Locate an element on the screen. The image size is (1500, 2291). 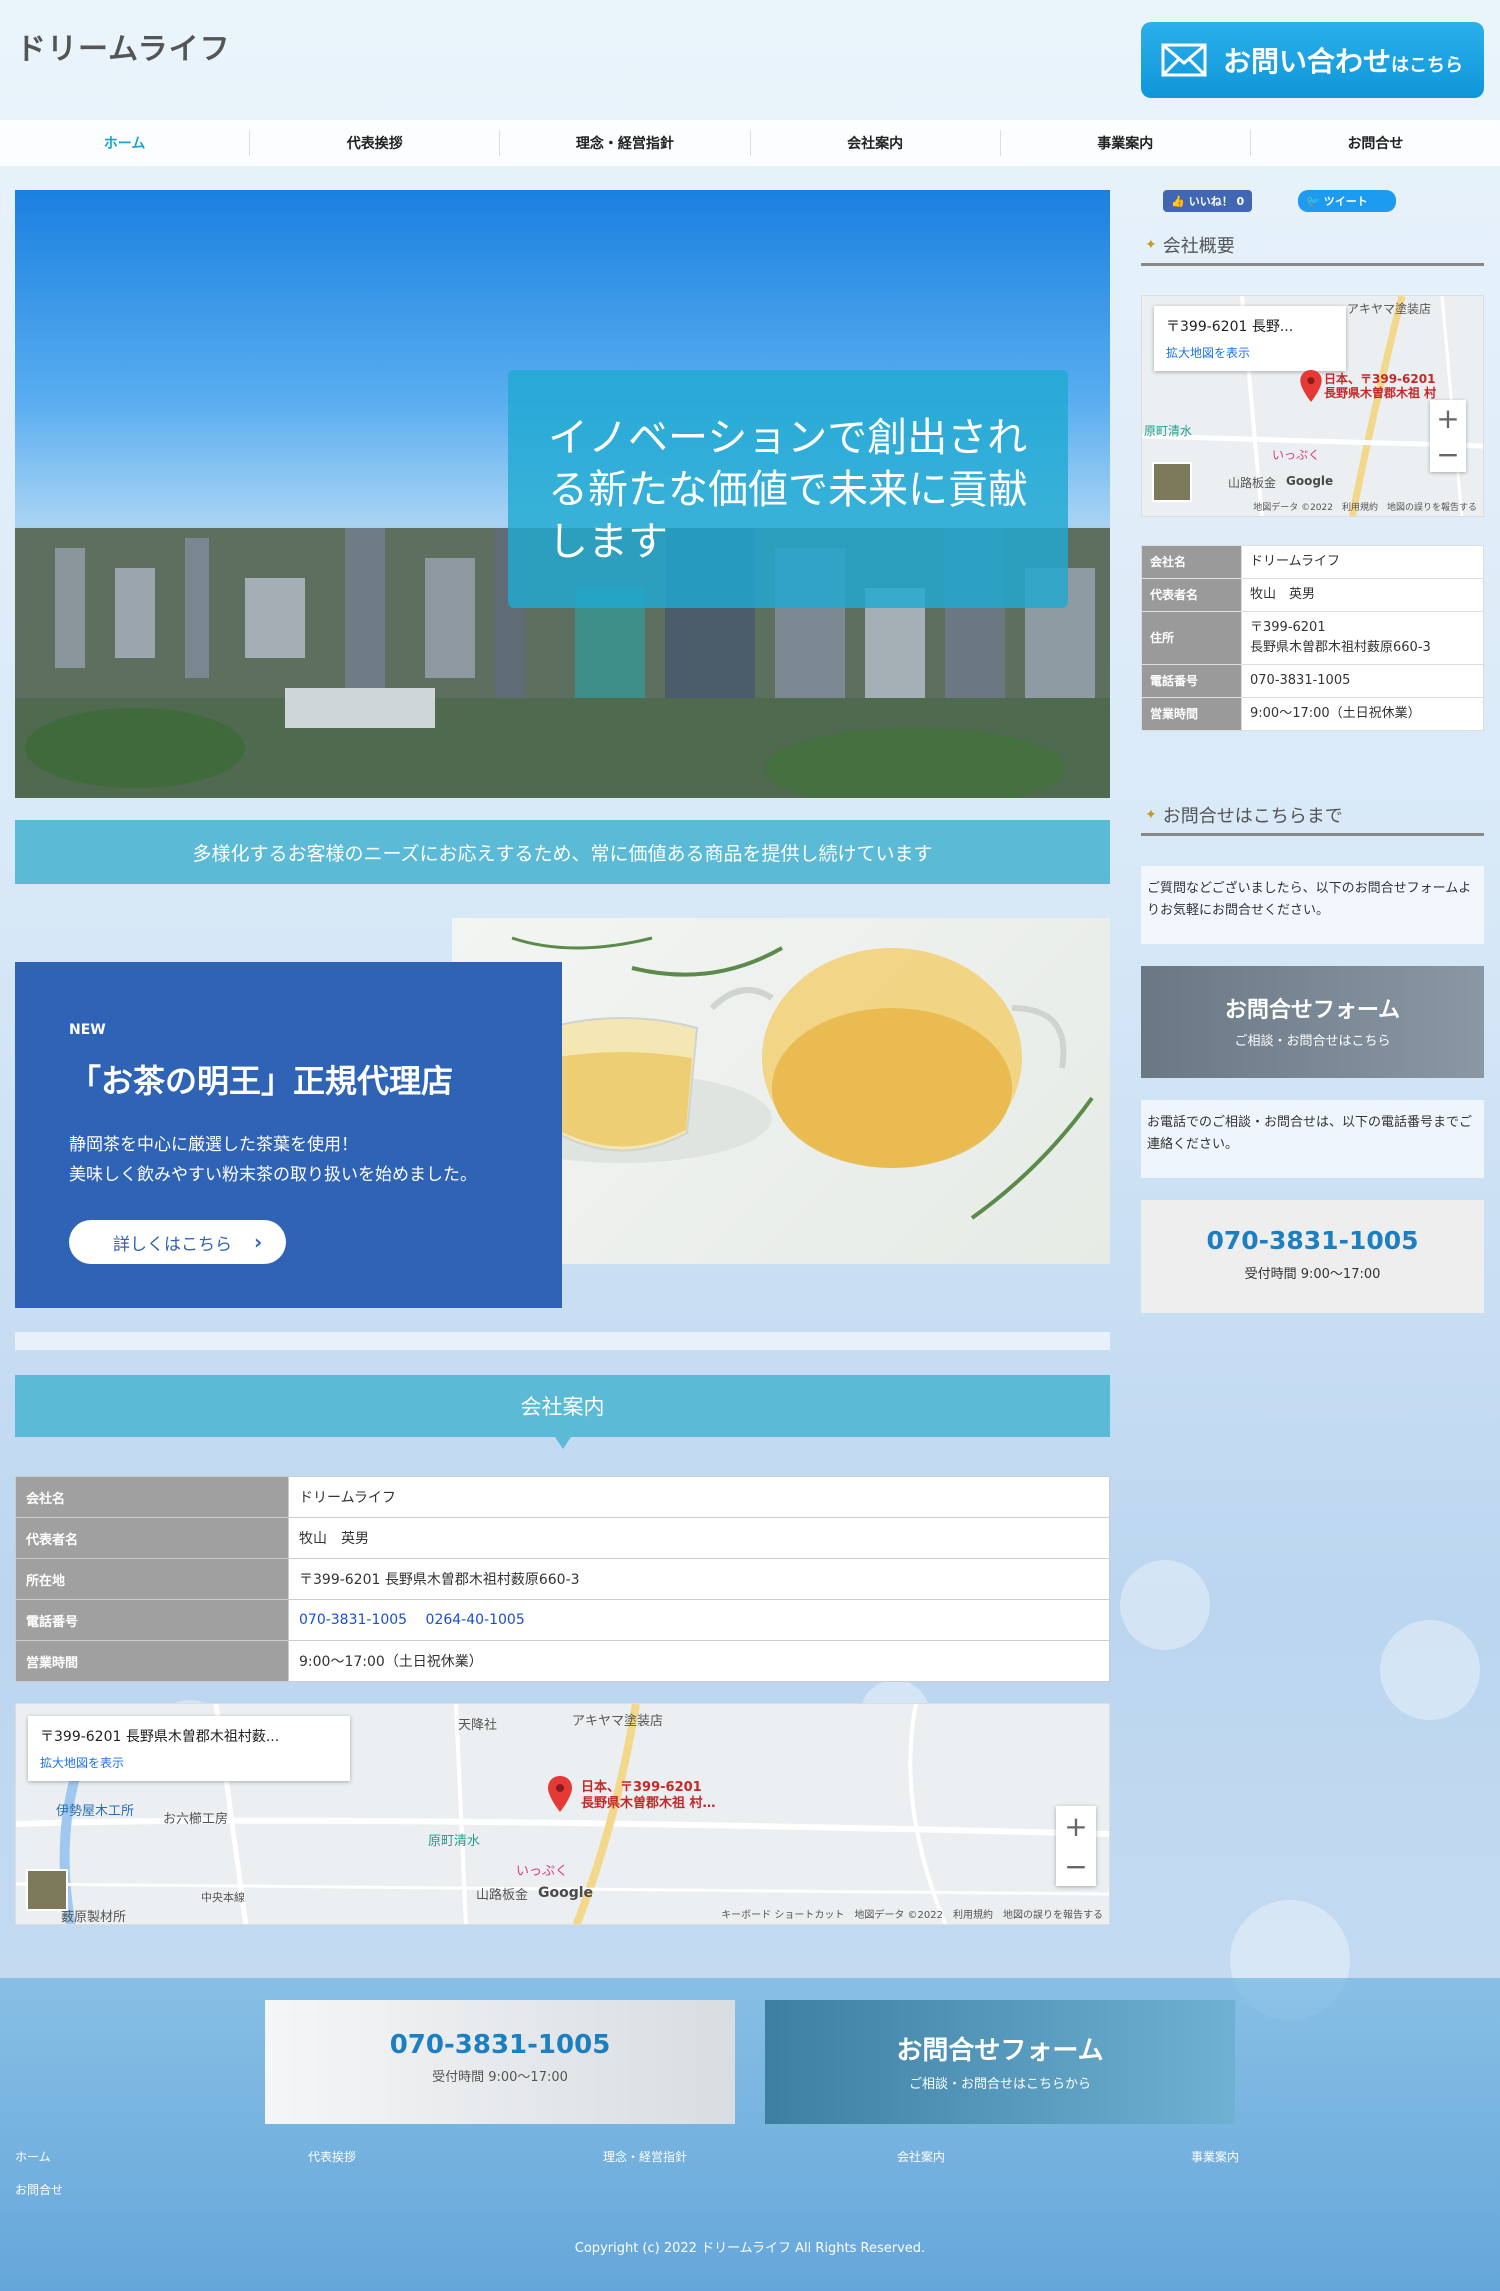
sidebar-overview-title: 会社概要 is located at coordinates (1198, 246).